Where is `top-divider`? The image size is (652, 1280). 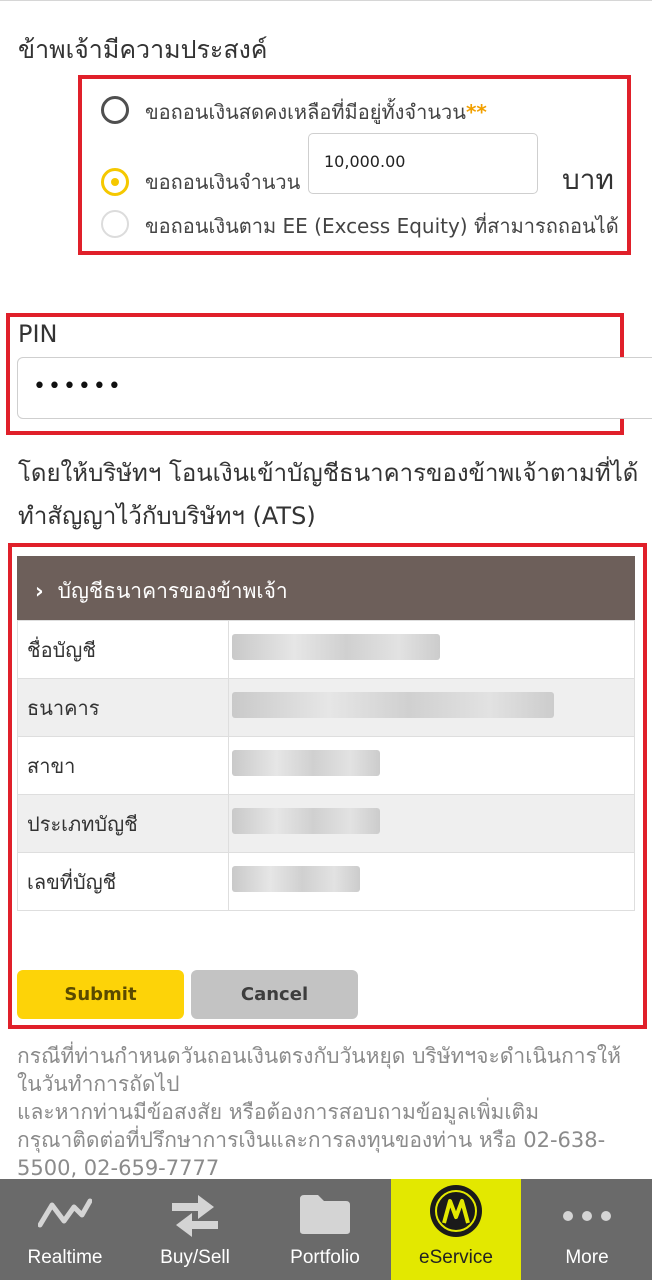
top-divider is located at coordinates (326, 0).